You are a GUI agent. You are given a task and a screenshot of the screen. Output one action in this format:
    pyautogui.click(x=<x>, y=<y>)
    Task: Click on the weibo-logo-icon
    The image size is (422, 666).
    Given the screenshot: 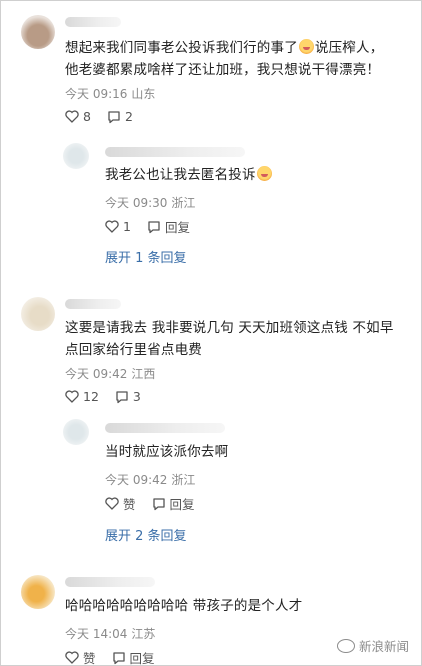 What is the action you would take?
    pyautogui.click(x=345, y=645)
    